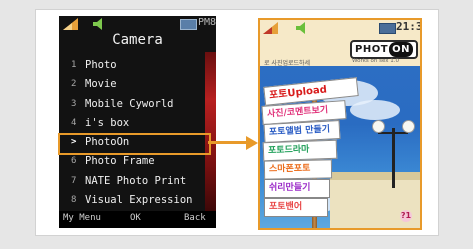 This screenshot has width=473, height=249. Describe the element at coordinates (134, 144) in the screenshot. I see `selection-highlight` at that location.